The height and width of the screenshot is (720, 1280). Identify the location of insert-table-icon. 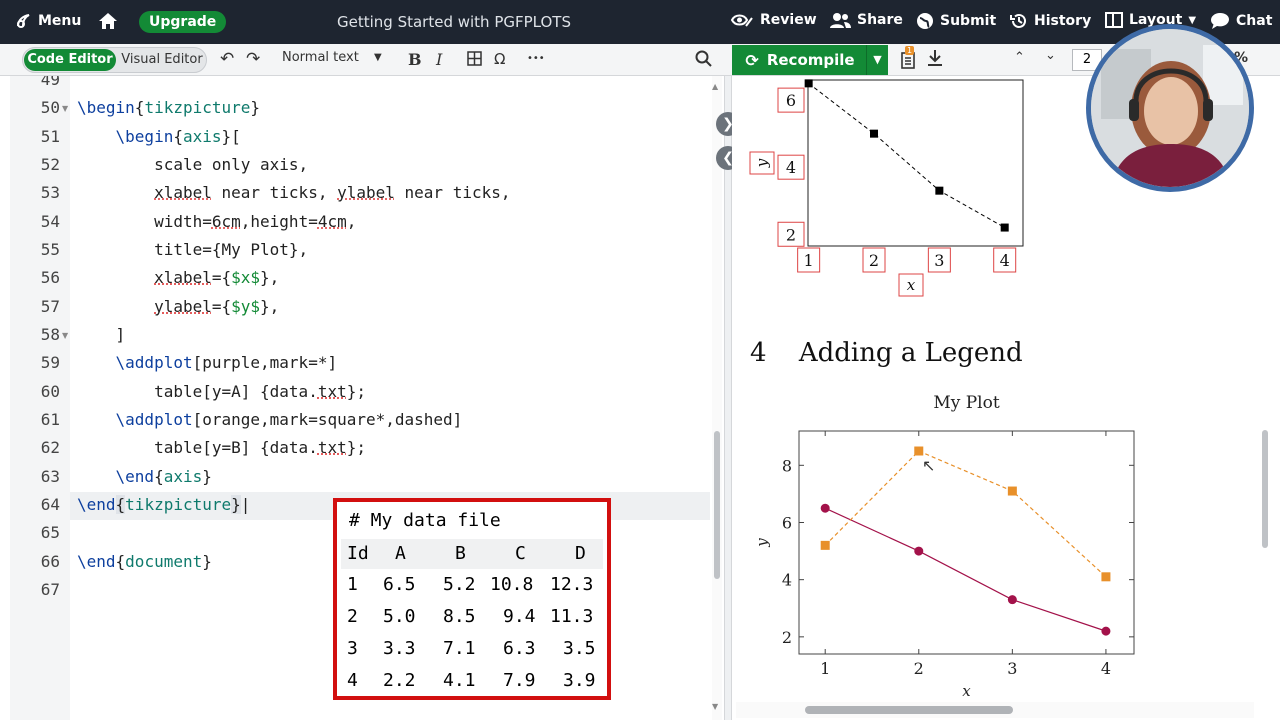
(474, 60).